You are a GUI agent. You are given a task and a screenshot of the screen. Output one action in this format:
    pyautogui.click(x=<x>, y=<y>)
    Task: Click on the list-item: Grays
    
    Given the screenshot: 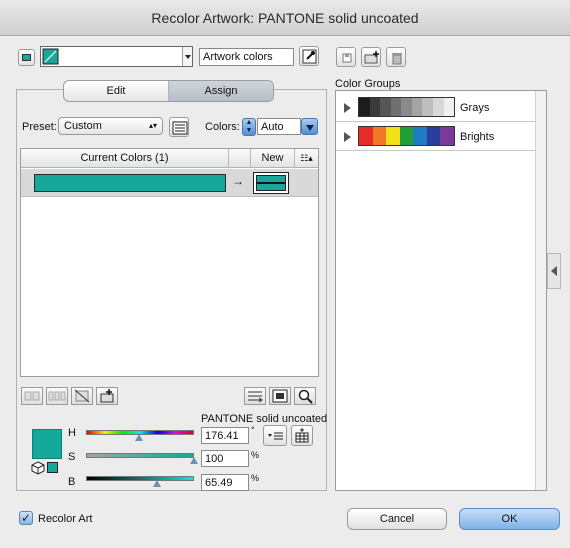 What is the action you would take?
    pyautogui.click(x=436, y=107)
    